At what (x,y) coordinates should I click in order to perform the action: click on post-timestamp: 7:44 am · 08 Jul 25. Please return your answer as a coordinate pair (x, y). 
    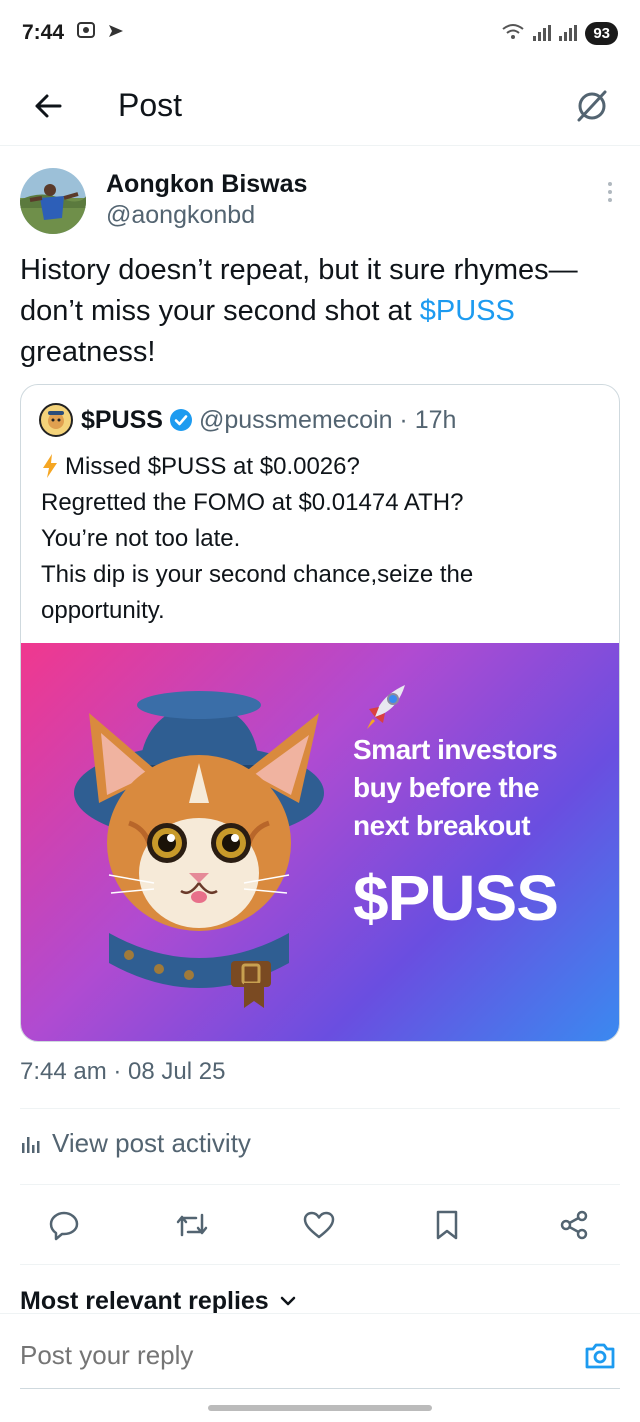
    Looking at the image, I should click on (123, 1071).